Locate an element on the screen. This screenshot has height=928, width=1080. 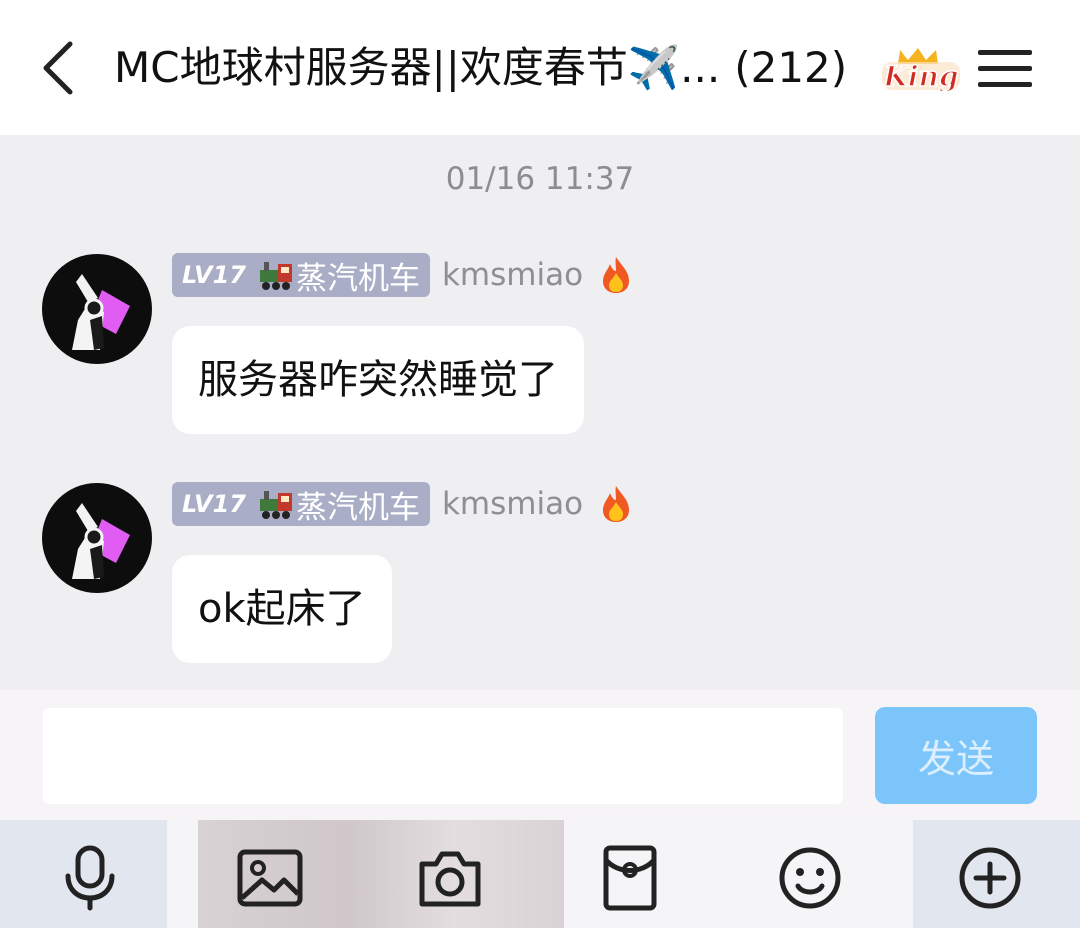
chat-header: MC地球村服务器||欢度春节✈️... (212) King is located at coordinates (540, 67).